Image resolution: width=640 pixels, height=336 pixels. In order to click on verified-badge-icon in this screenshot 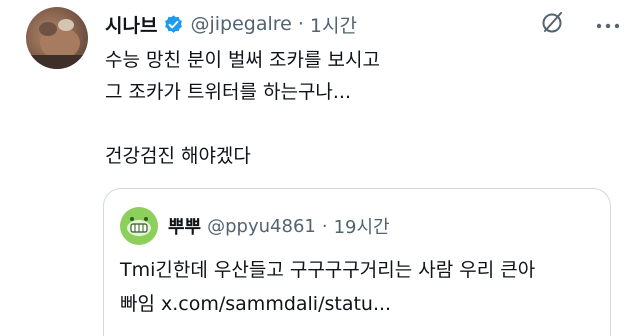, I will do `click(173, 24)`.